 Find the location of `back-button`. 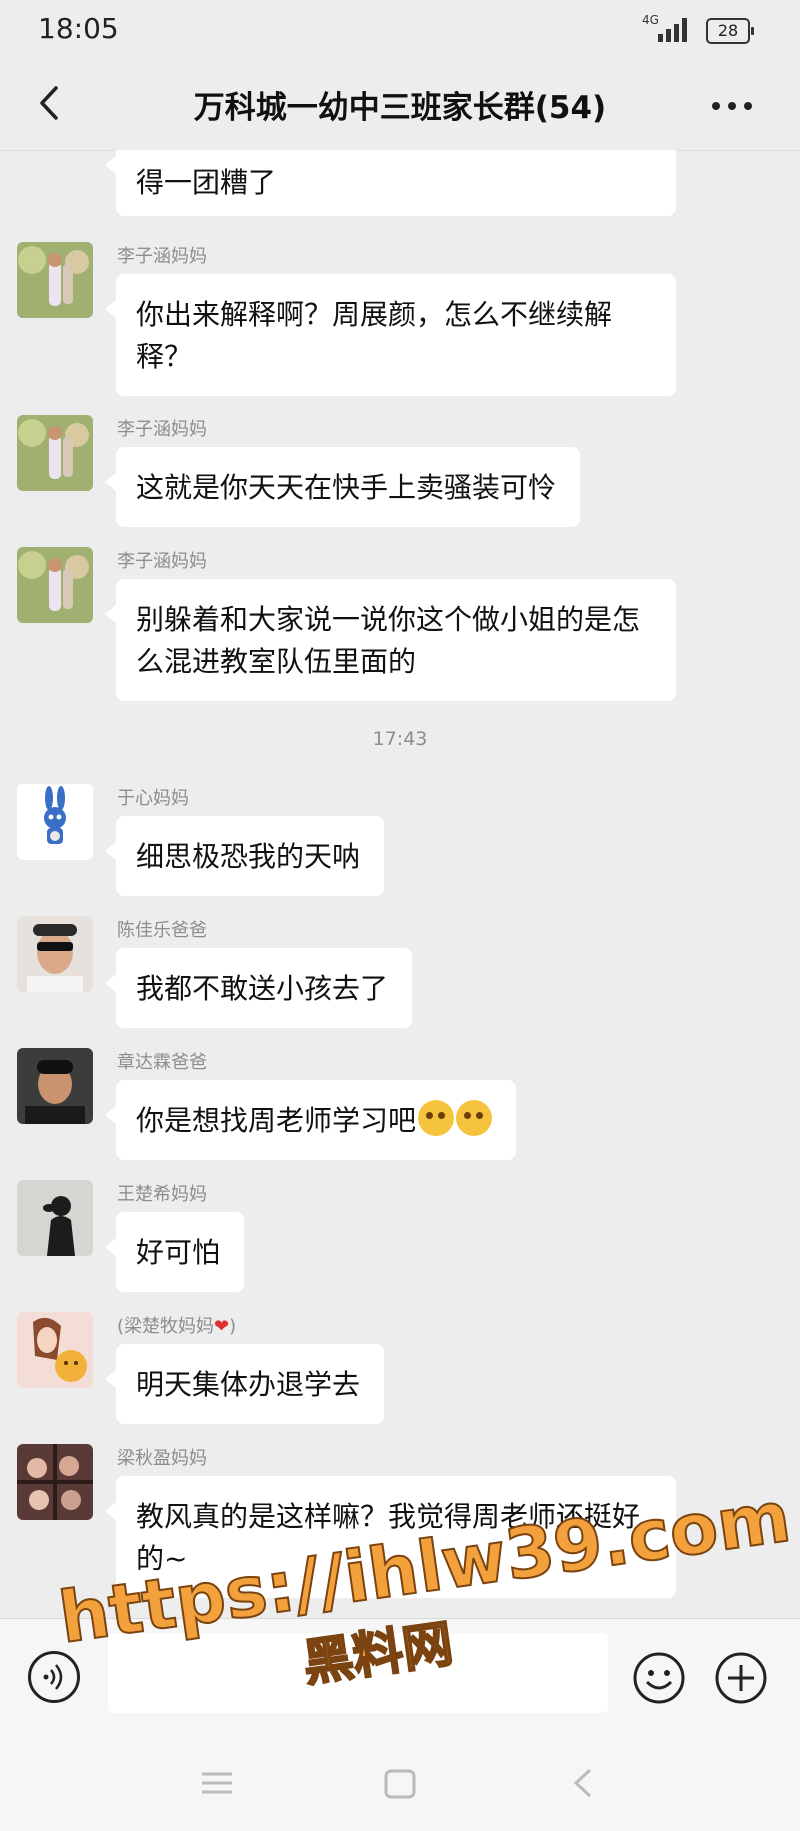

back-button is located at coordinates (53, 103).